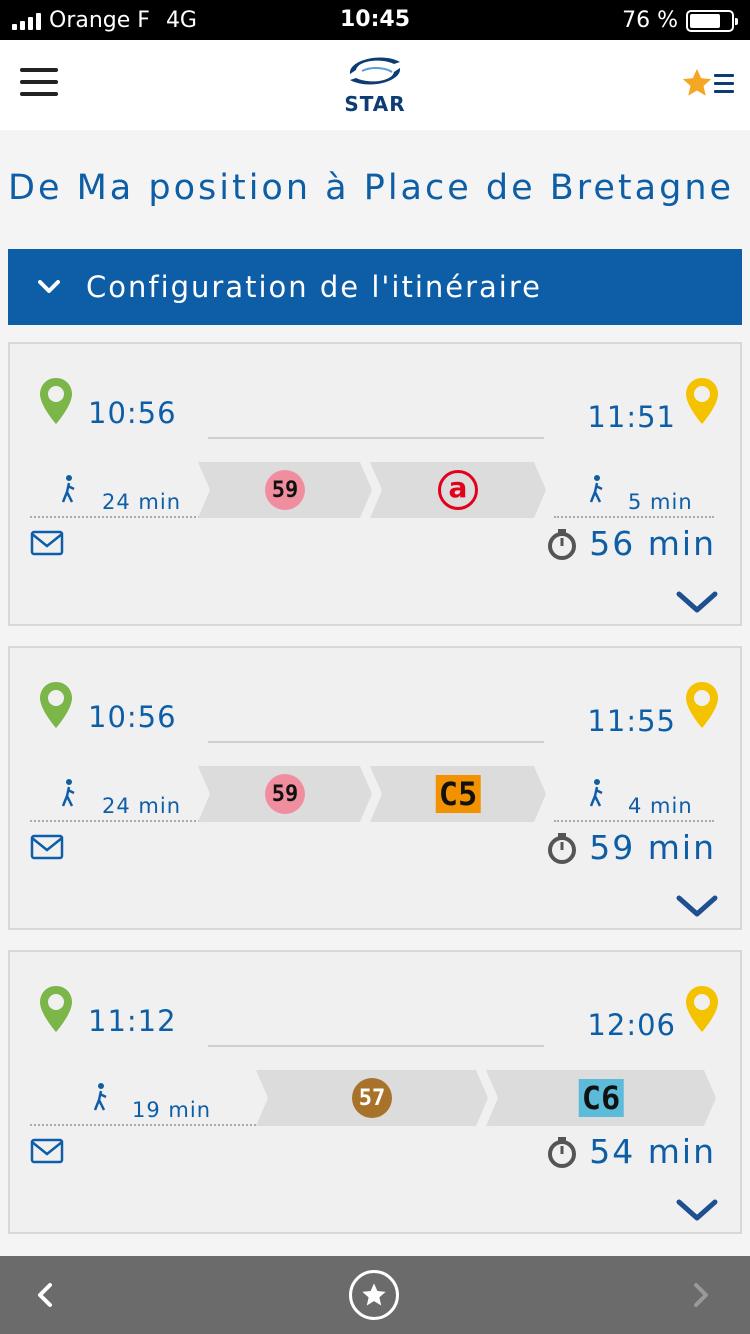 The image size is (750, 1334). What do you see at coordinates (143, 1098) in the screenshot?
I see `walk-start: 19 min` at bounding box center [143, 1098].